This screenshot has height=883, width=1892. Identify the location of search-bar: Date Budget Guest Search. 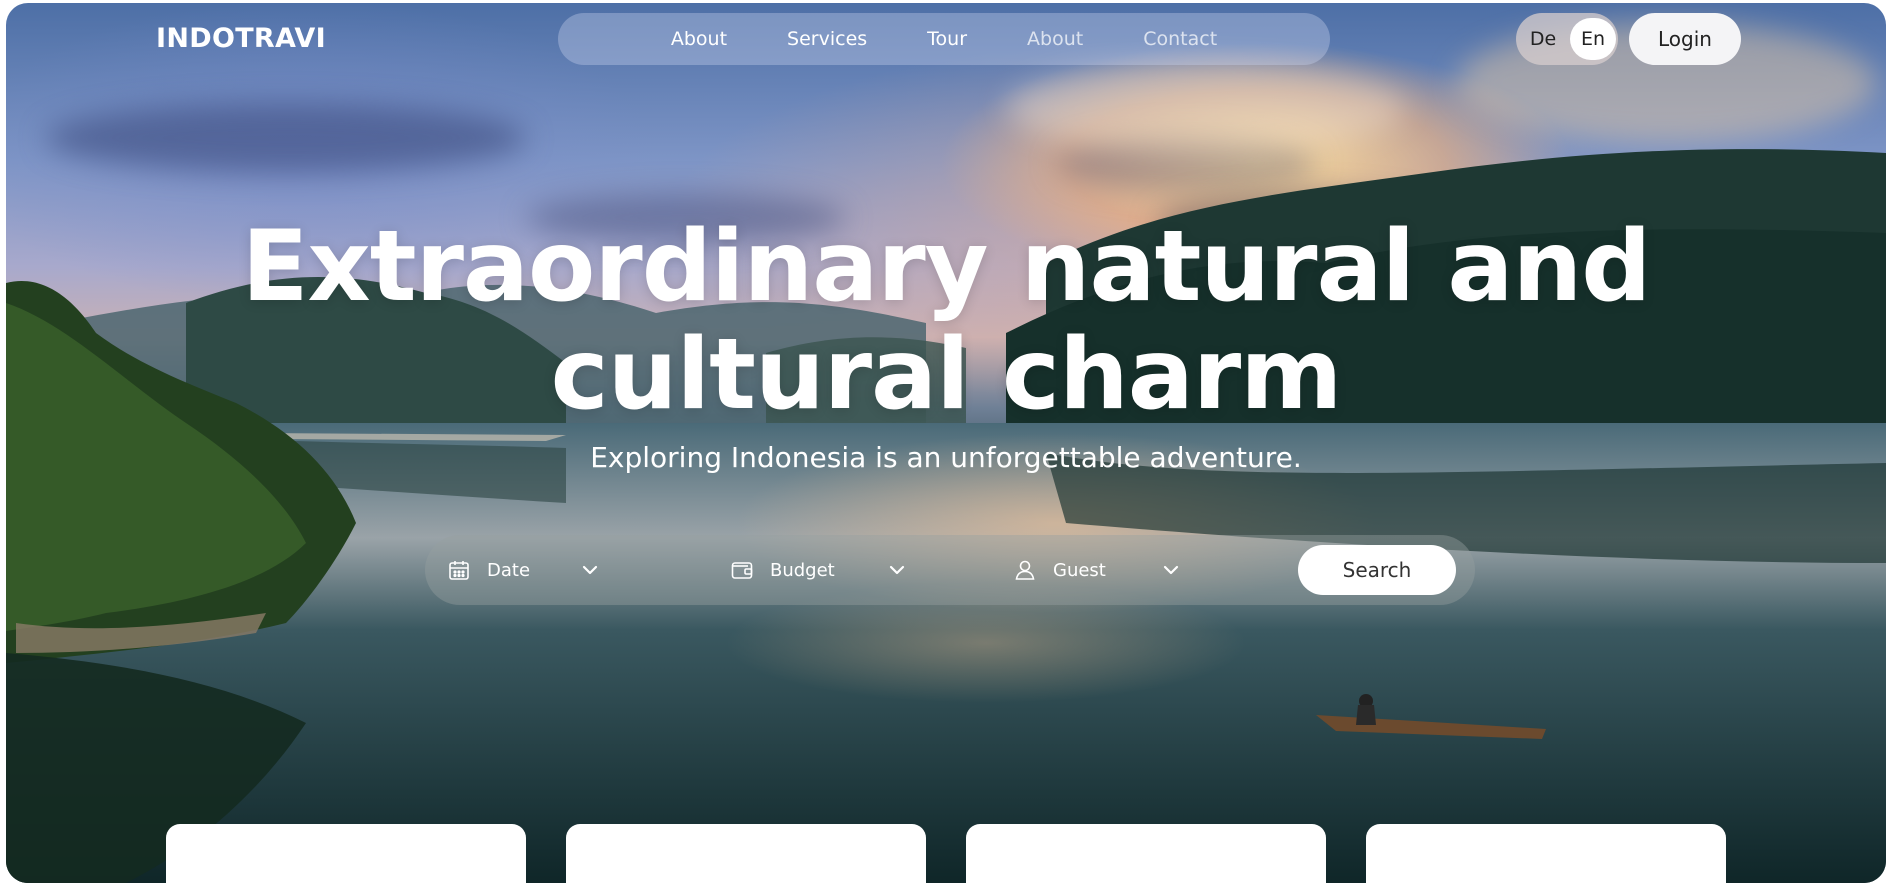
(950, 570).